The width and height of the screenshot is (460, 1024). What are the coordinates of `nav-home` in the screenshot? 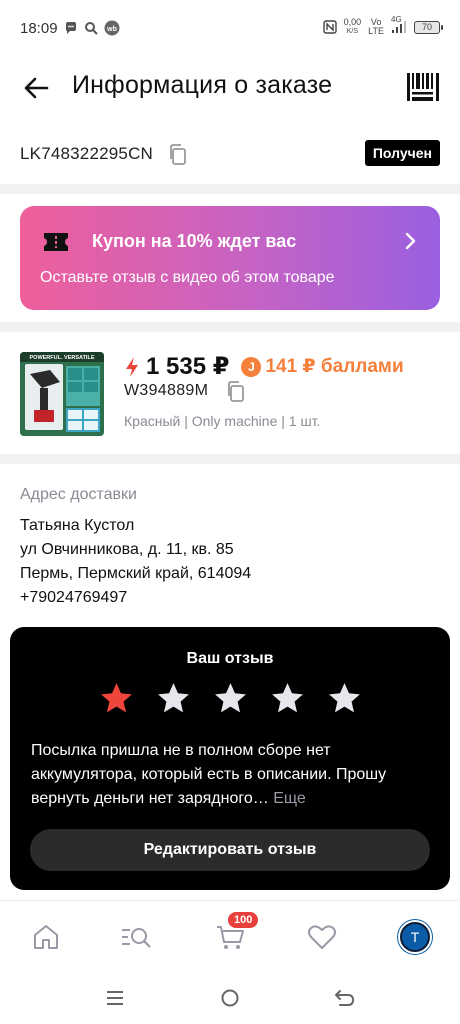 It's located at (46, 937).